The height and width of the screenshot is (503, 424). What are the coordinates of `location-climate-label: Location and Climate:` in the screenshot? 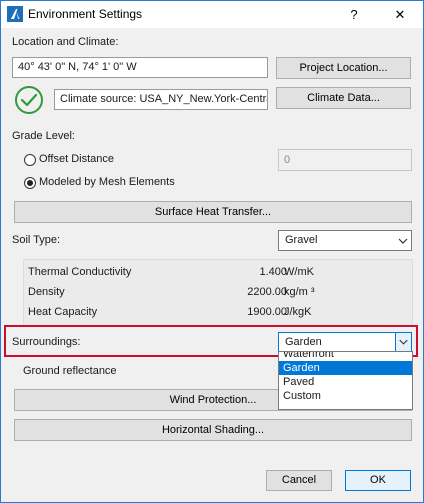 It's located at (65, 42).